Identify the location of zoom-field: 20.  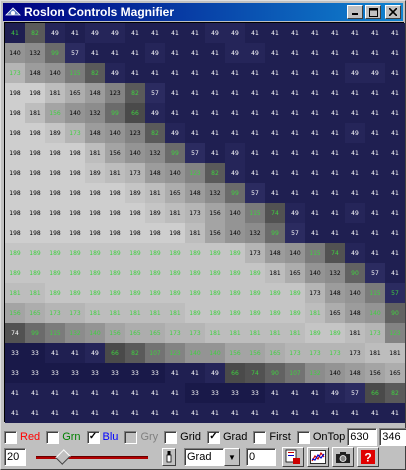
(15, 457).